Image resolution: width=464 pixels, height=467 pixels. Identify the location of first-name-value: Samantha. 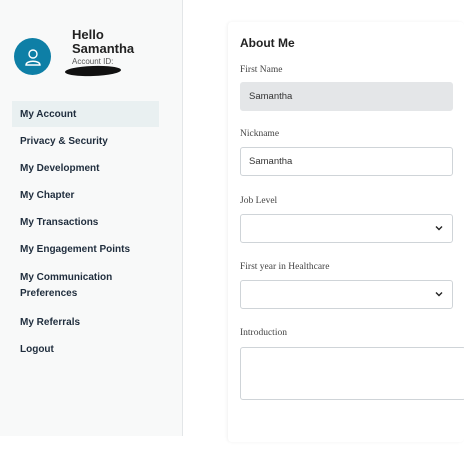
(271, 96).